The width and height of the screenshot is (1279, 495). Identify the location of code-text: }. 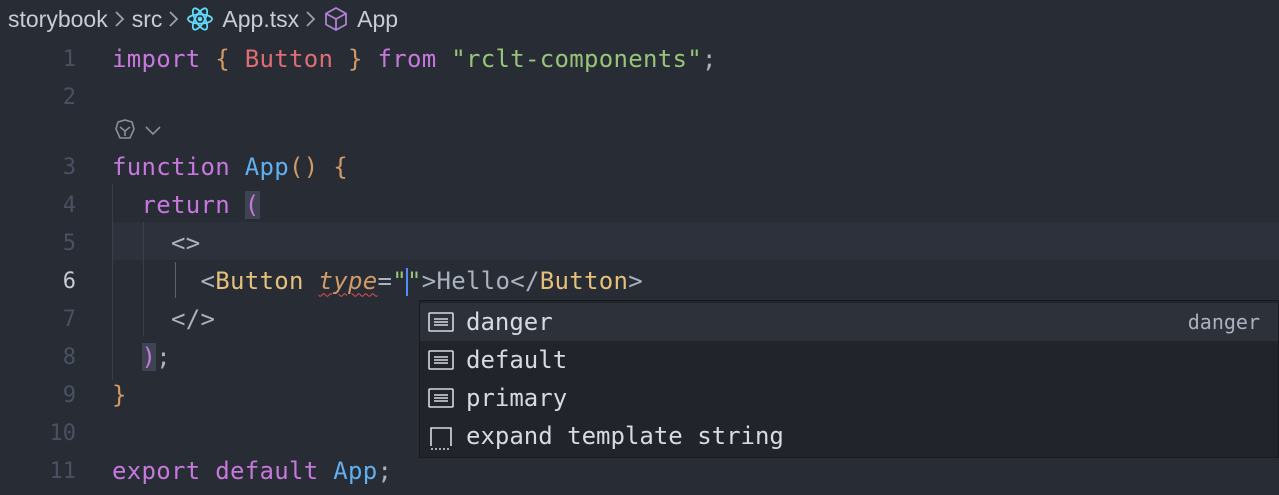
(119, 395).